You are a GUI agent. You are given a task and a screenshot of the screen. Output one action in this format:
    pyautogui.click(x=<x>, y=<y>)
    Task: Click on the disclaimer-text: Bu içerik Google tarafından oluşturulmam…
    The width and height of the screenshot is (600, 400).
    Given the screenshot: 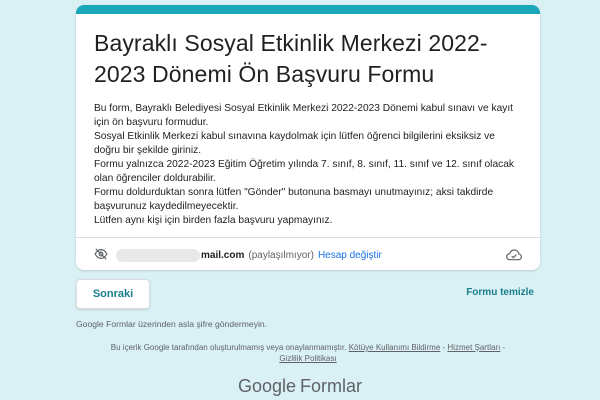 What is the action you would take?
    pyautogui.click(x=228, y=347)
    